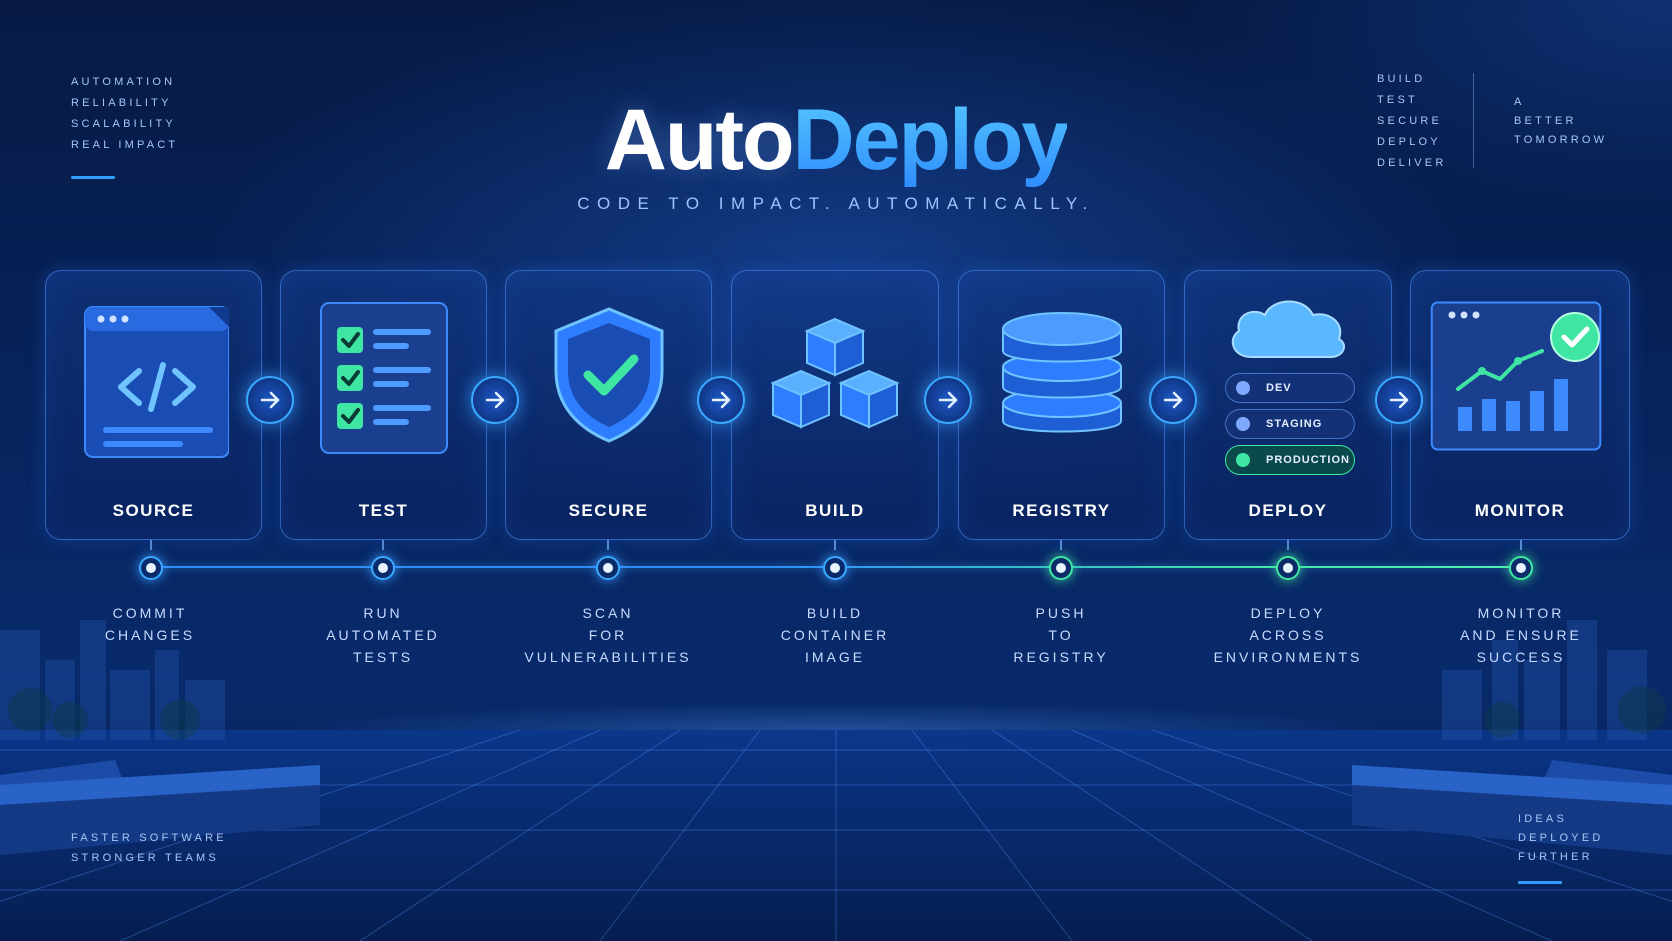  What do you see at coordinates (608, 510) in the screenshot?
I see `stage-label: SECURE` at bounding box center [608, 510].